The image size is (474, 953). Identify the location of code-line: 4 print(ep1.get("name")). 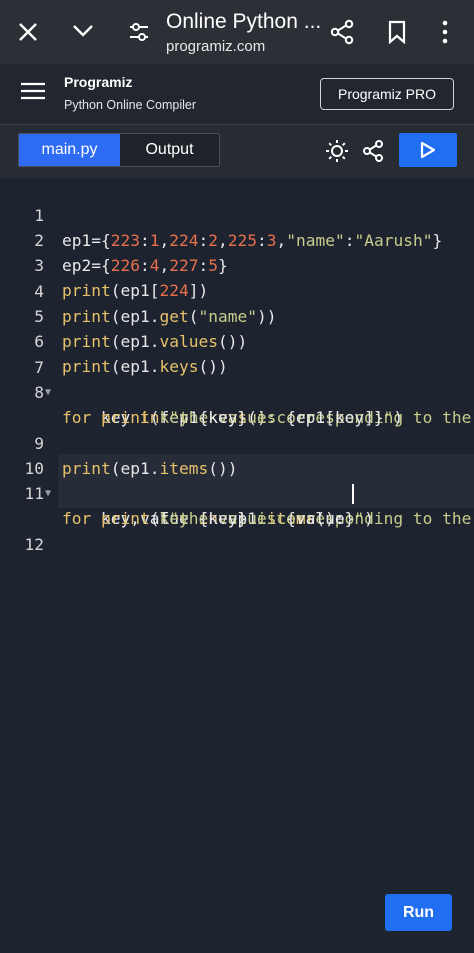
(237, 290).